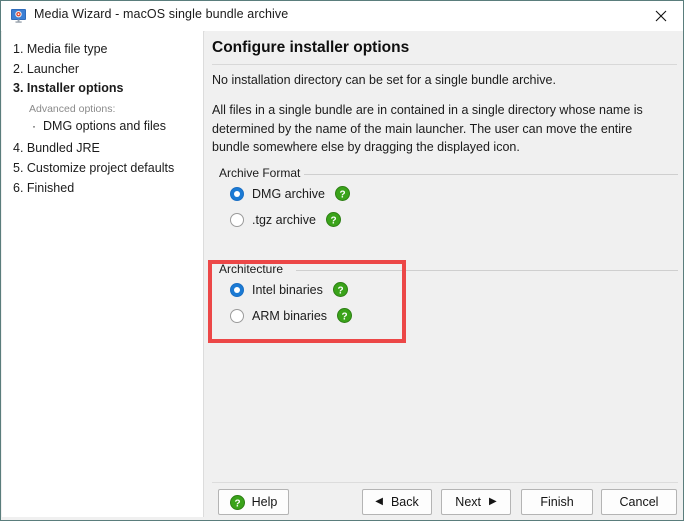 Image resolution: width=684 pixels, height=521 pixels. What do you see at coordinates (445, 482) in the screenshot?
I see `footer-divider` at bounding box center [445, 482].